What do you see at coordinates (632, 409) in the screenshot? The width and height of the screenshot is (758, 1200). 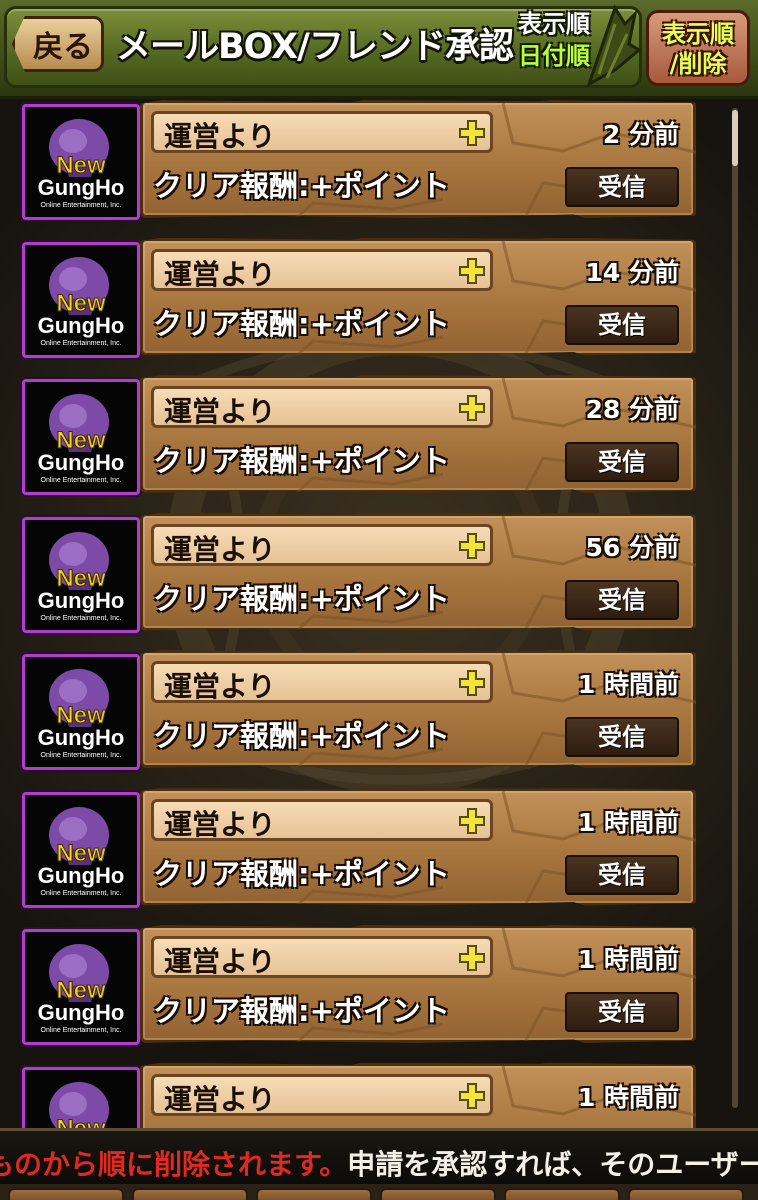 I see `elapsed-time: 28 分前` at bounding box center [632, 409].